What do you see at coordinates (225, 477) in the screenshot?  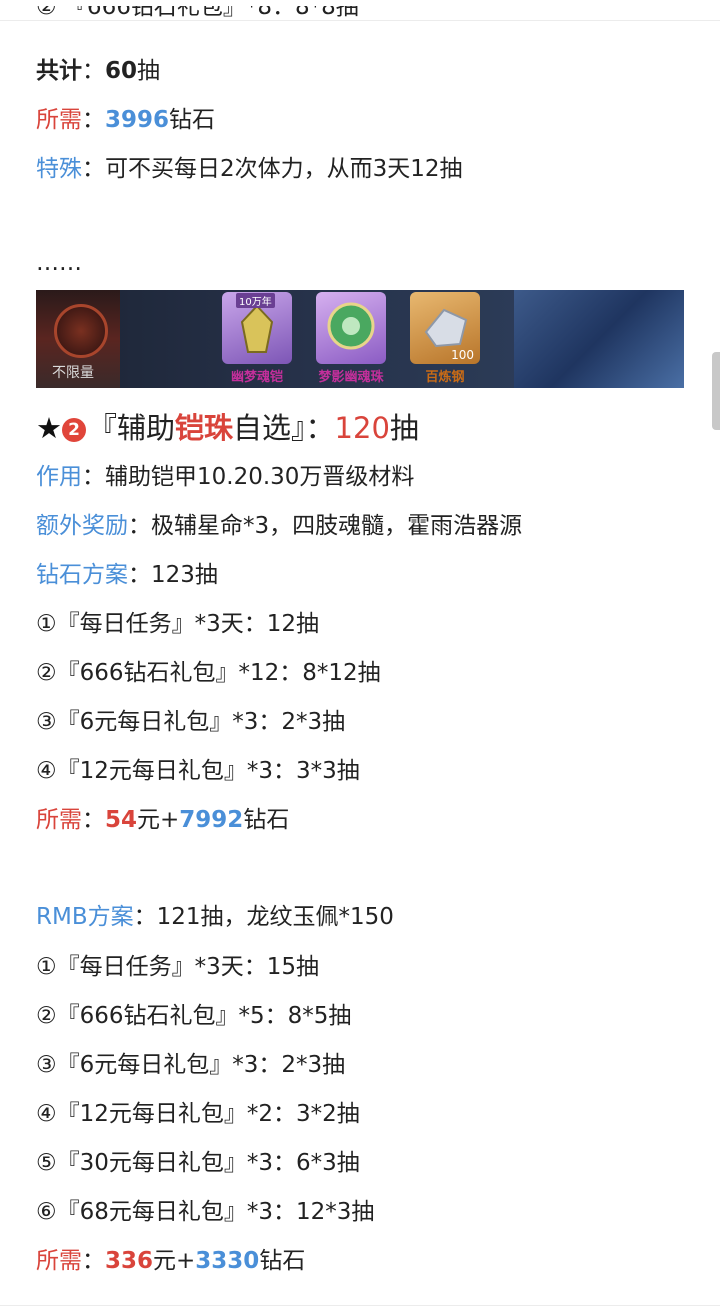 I see `effect-line: 作用：辅助铠甲10.20.30万晋级材料` at bounding box center [225, 477].